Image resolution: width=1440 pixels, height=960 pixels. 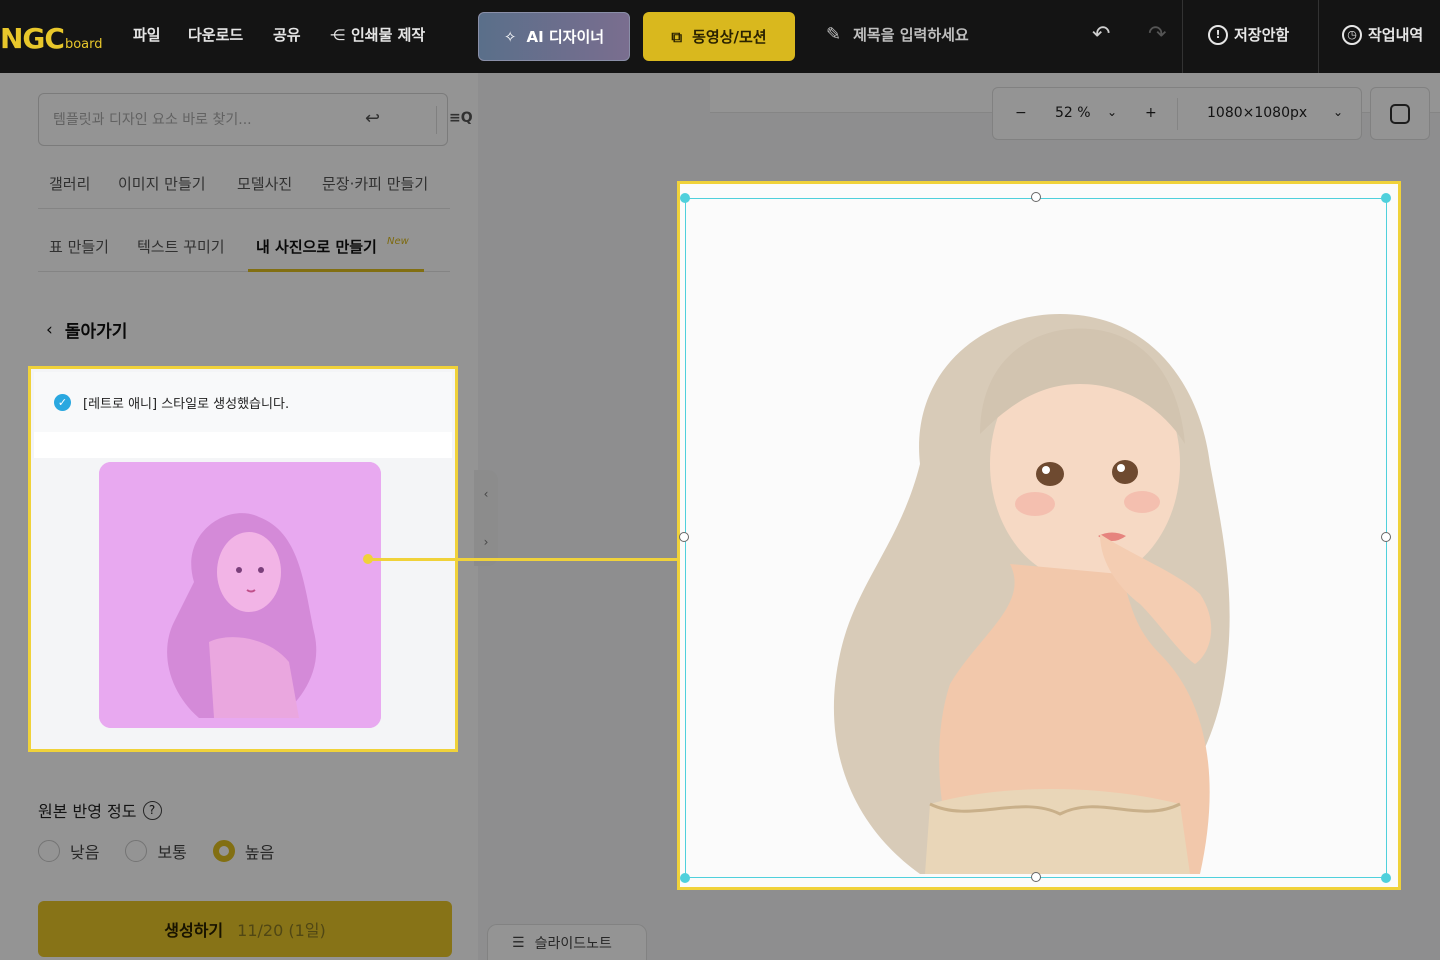 I want to click on tab-image-create: 이미지 만들기, so click(x=162, y=183).